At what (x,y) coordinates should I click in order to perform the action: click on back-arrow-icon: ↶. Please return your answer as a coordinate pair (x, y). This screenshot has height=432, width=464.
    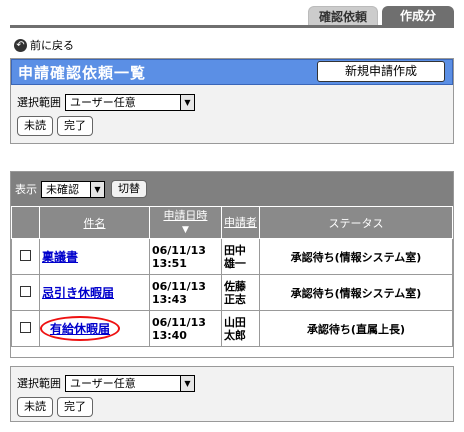
    Looking at the image, I should click on (20, 45).